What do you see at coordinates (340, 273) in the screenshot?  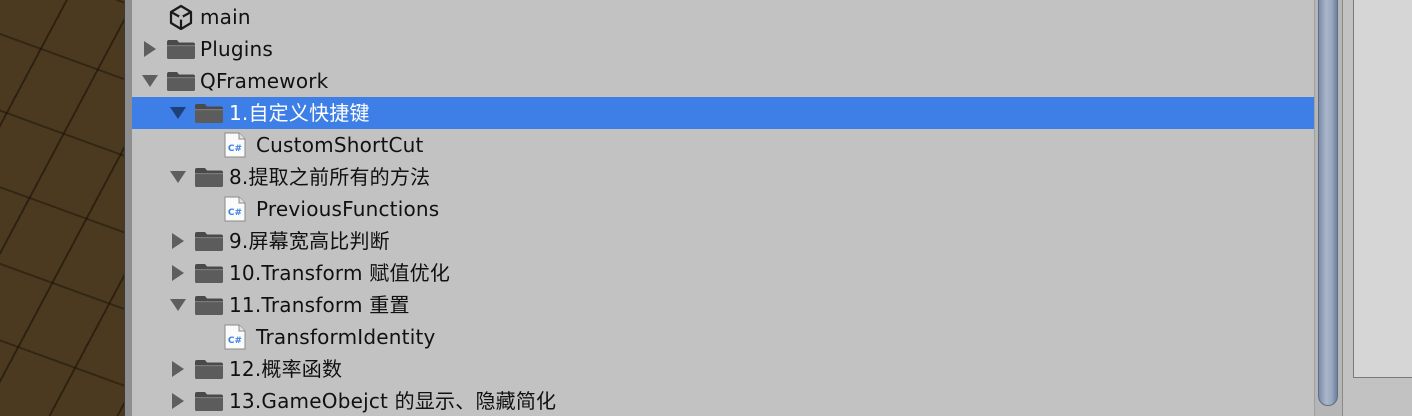 I see `tree-row-label: 10.Transform 赋值优化` at bounding box center [340, 273].